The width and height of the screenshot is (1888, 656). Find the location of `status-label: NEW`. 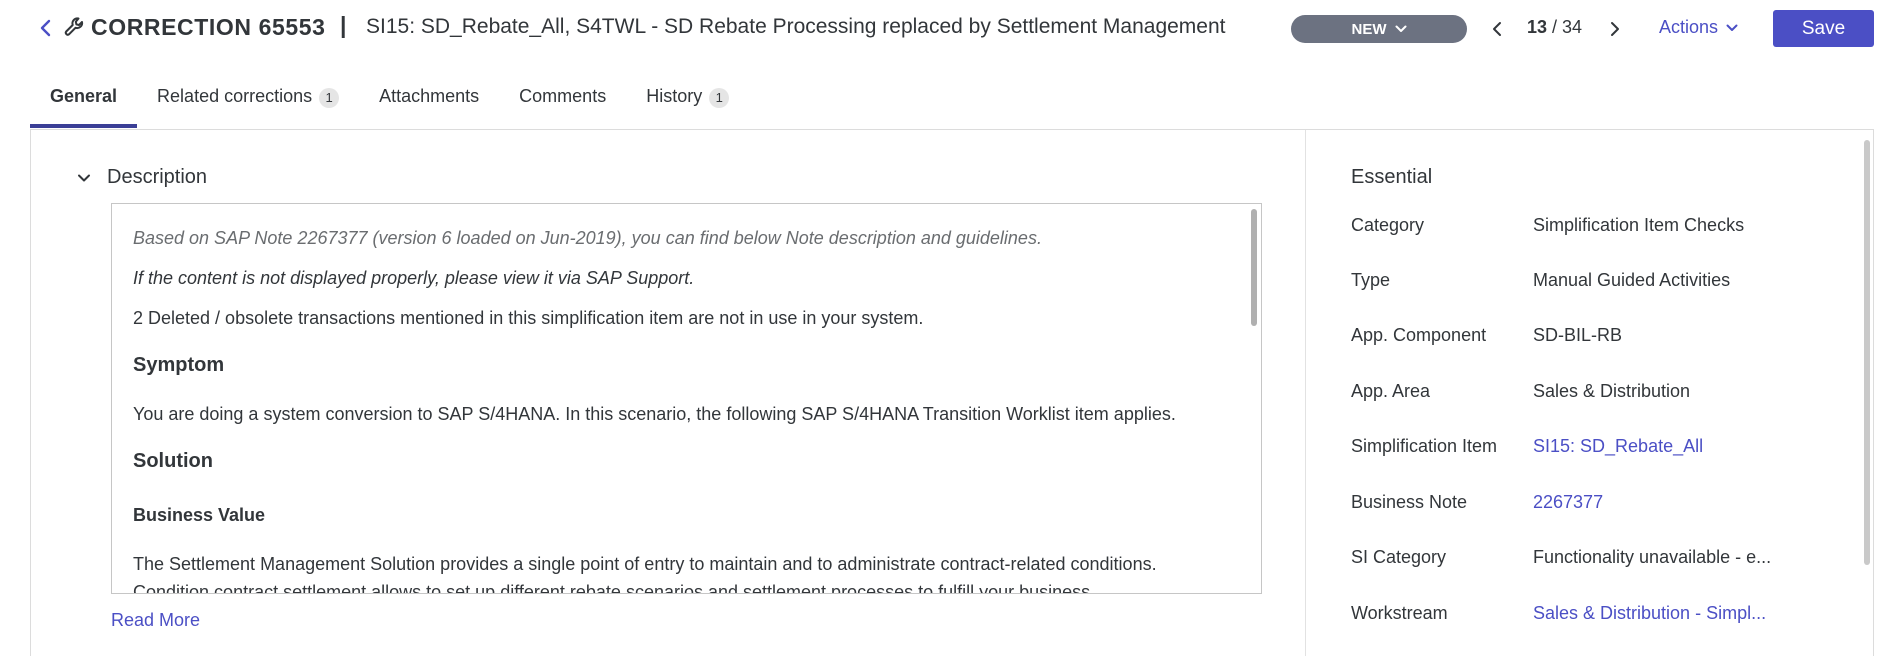

status-label: NEW is located at coordinates (1369, 29).